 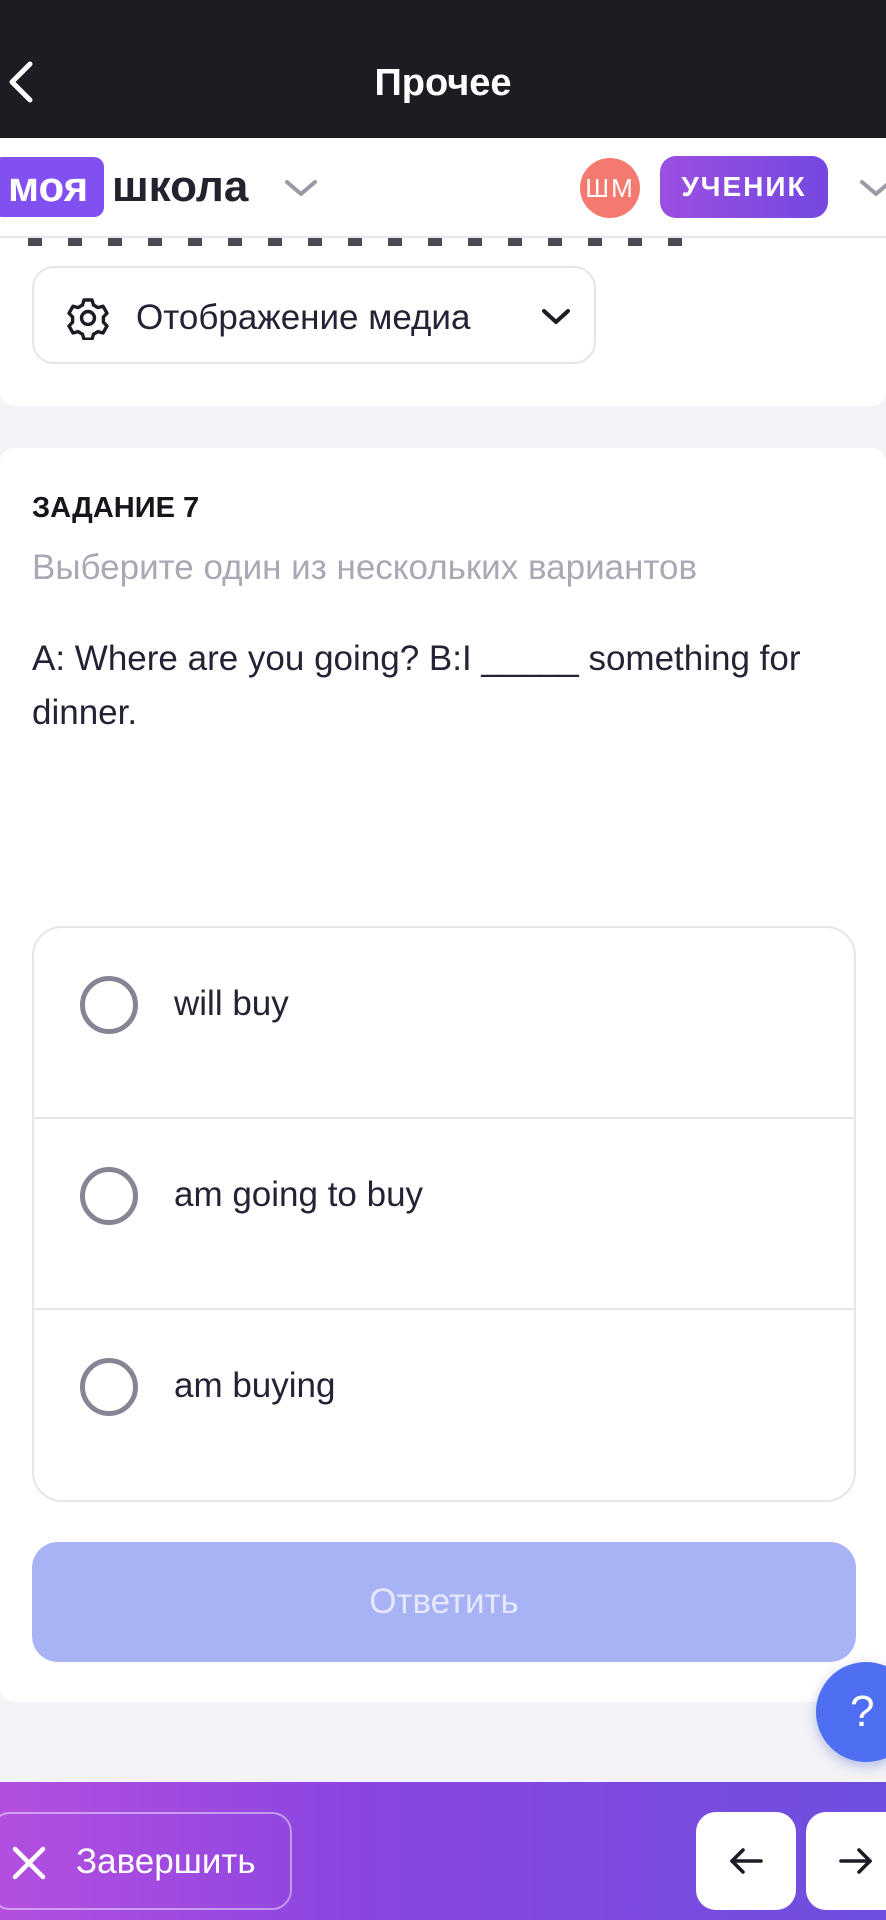 I want to click on task-hint: Выберите один из нескольких вариантов, so click(x=365, y=567).